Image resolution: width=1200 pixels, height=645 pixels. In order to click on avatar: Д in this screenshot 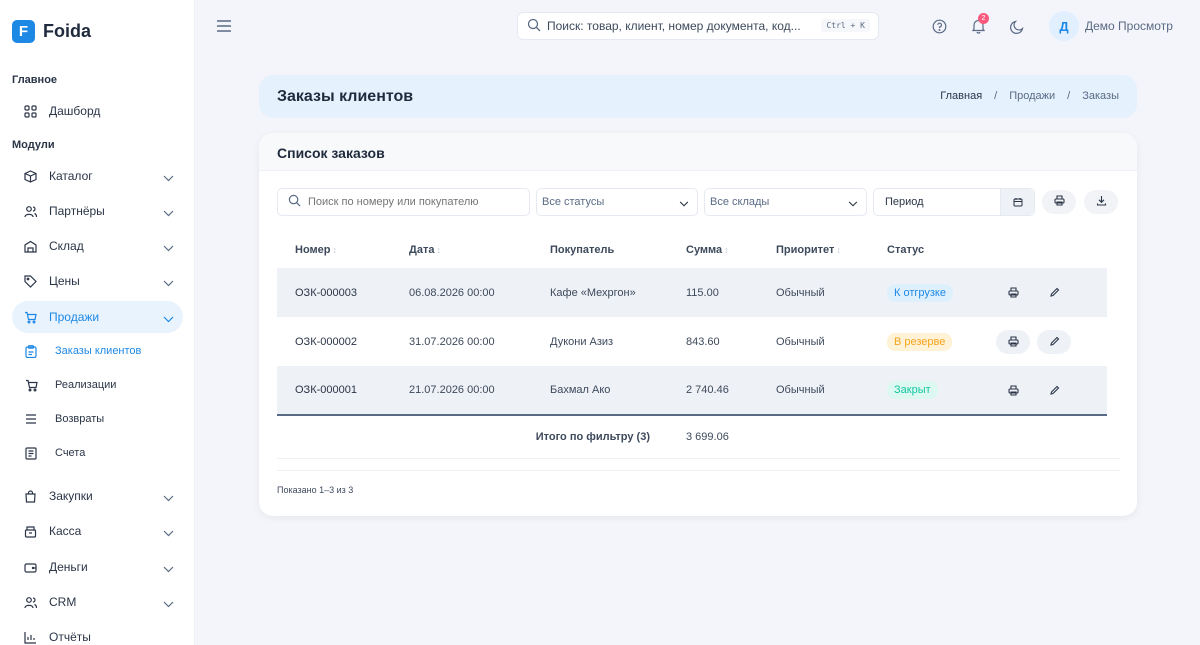, I will do `click(1064, 26)`.